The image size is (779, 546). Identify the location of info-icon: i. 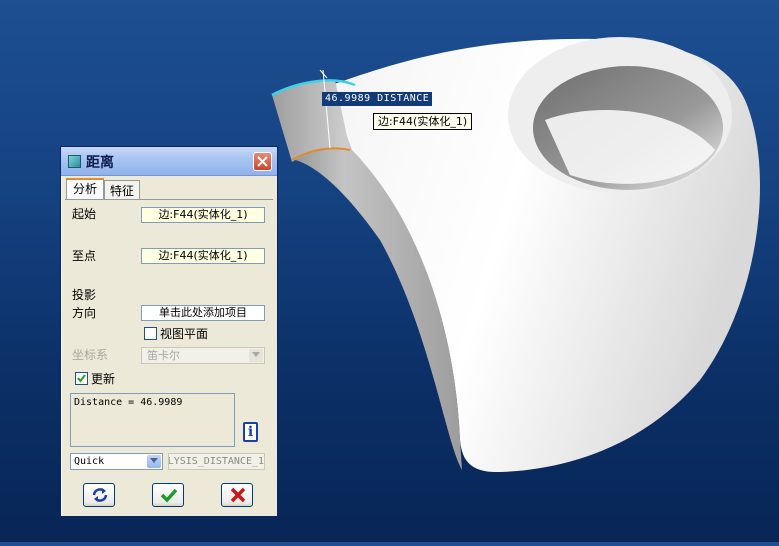
(250, 432).